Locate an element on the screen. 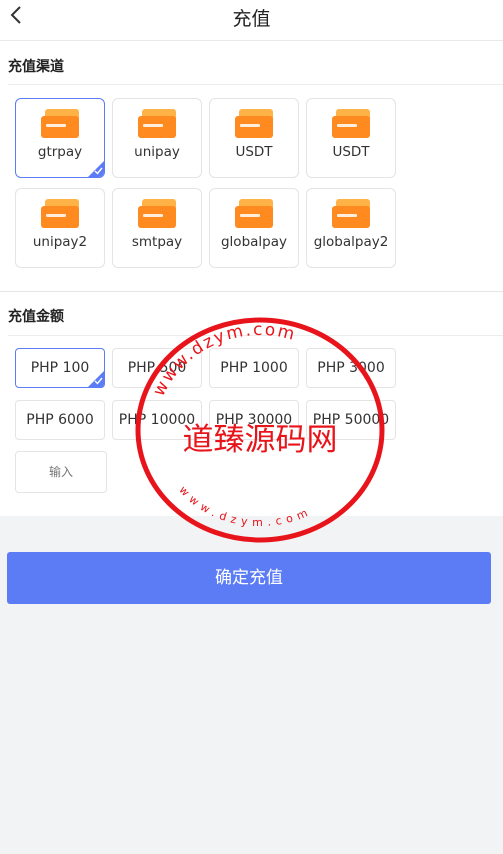  amount-label: PHP 100 is located at coordinates (60, 368).